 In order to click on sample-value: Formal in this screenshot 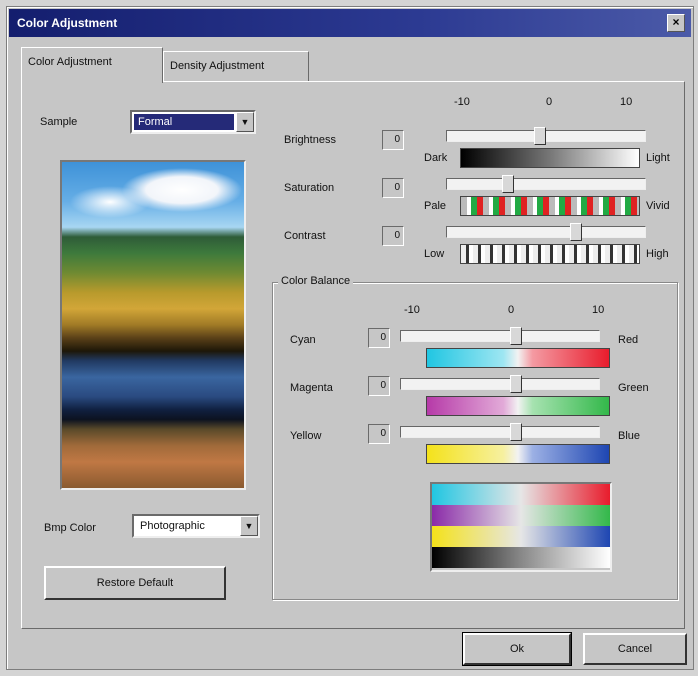, I will do `click(184, 122)`.